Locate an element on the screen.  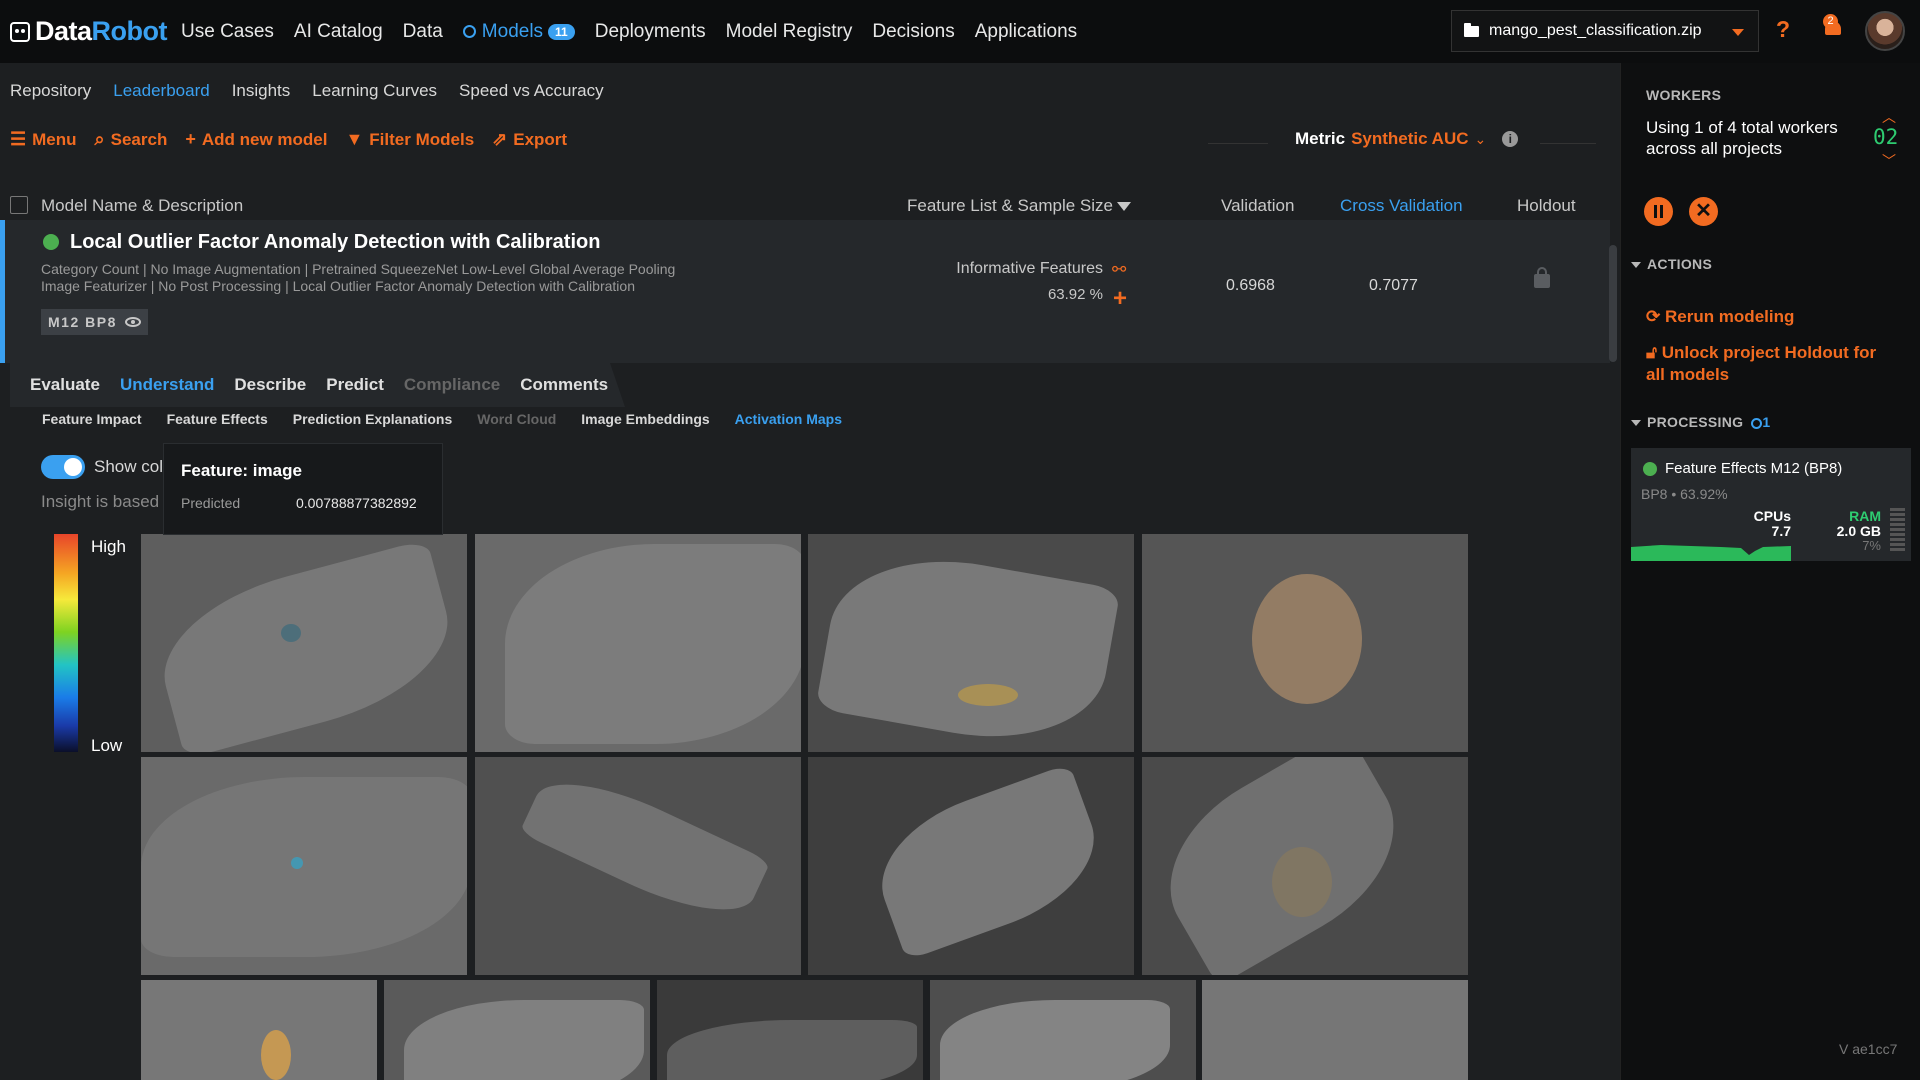
processing-count: 1 is located at coordinates (1766, 422).